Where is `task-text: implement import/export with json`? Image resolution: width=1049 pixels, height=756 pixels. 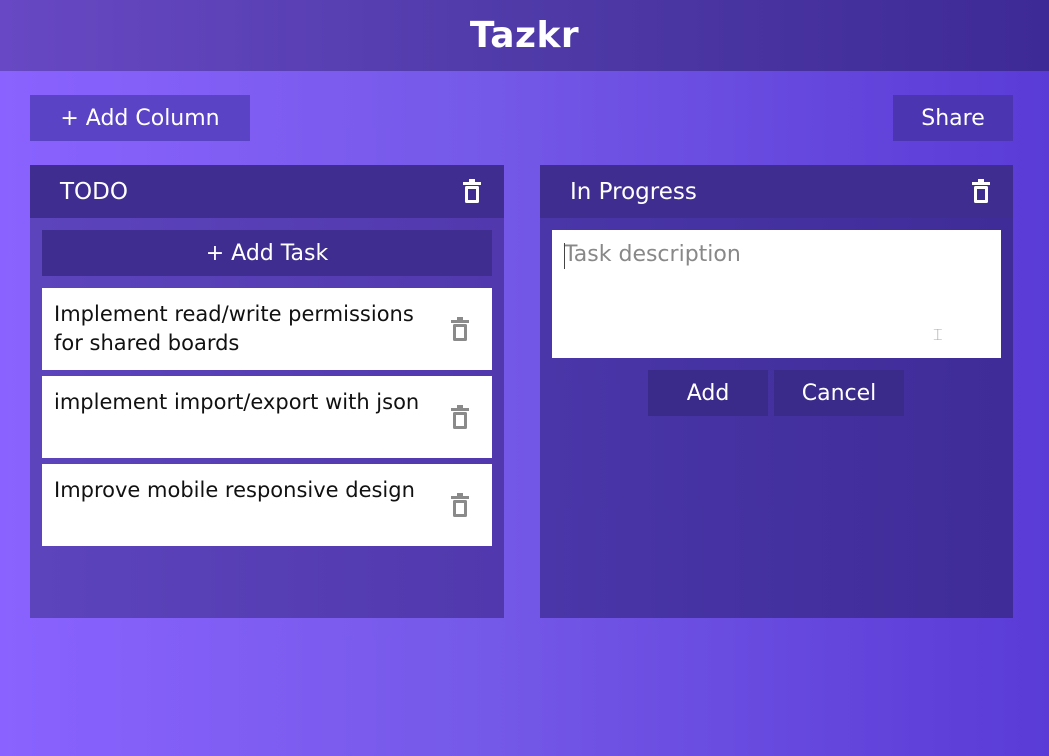 task-text: implement import/export with json is located at coordinates (237, 402).